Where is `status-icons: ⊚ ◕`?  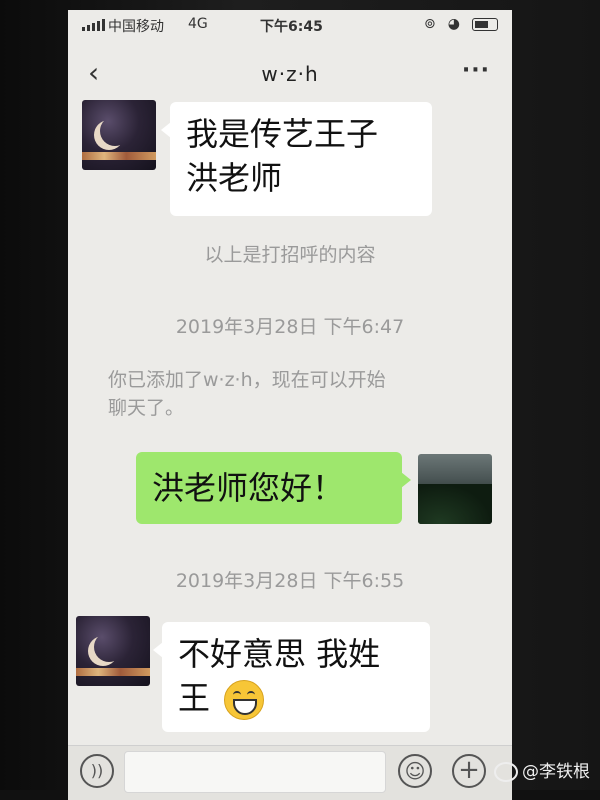
status-icons: ⊚ ◕ is located at coordinates (461, 24).